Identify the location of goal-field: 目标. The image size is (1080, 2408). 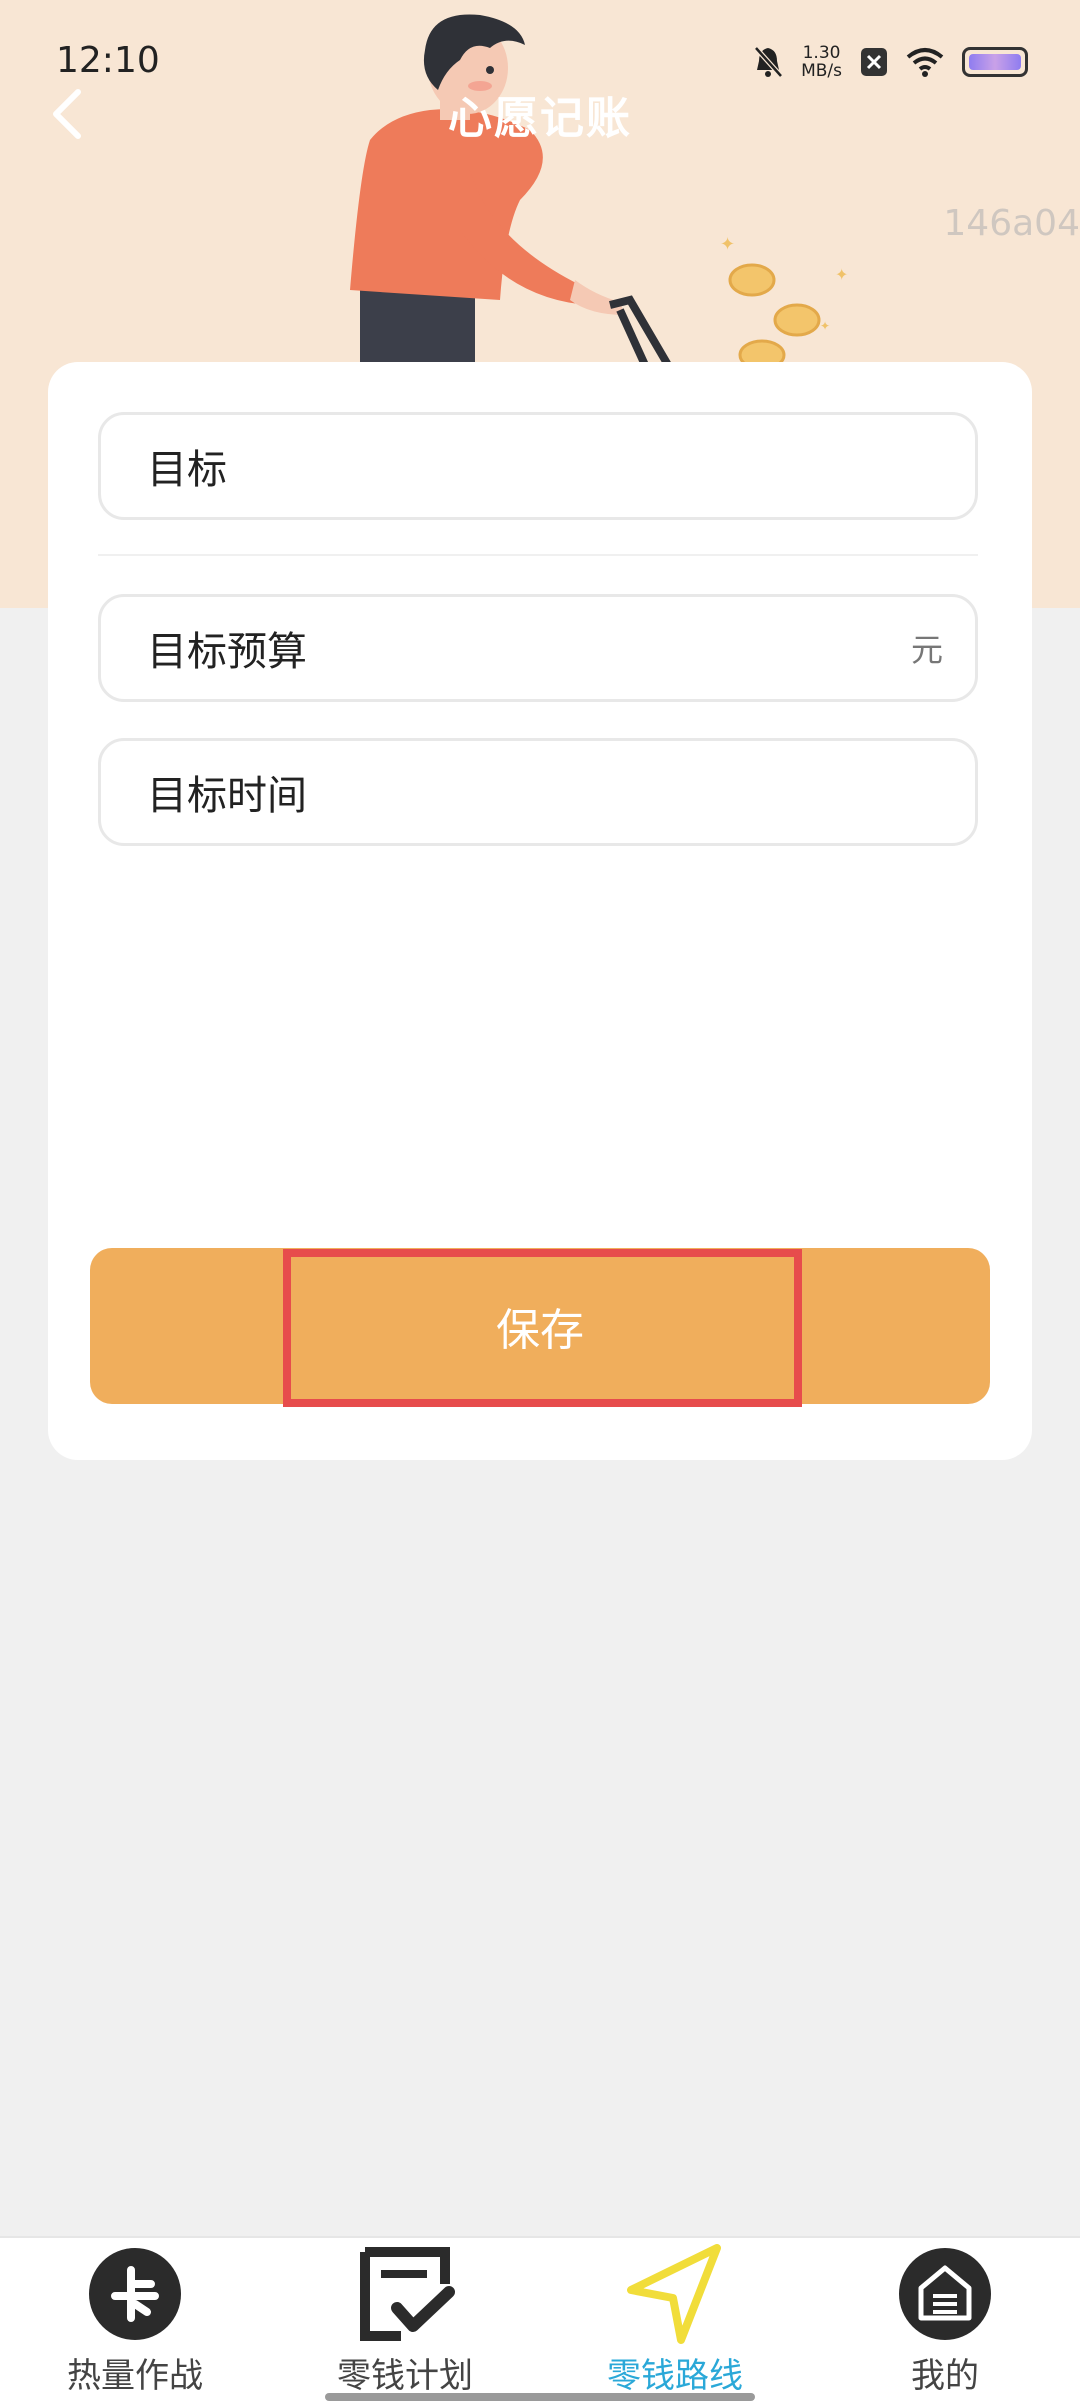
(538, 466).